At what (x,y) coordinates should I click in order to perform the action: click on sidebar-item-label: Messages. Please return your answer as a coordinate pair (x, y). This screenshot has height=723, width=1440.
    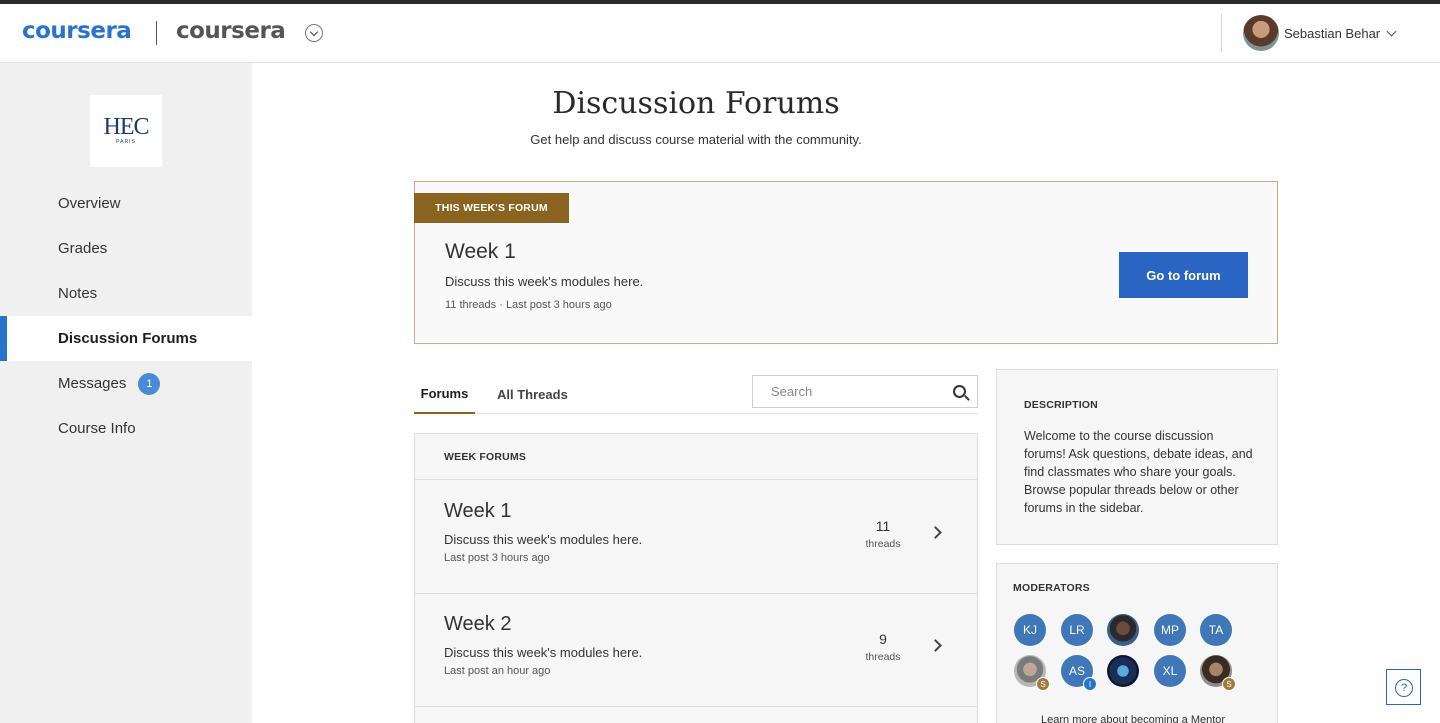
    Looking at the image, I should click on (92, 383).